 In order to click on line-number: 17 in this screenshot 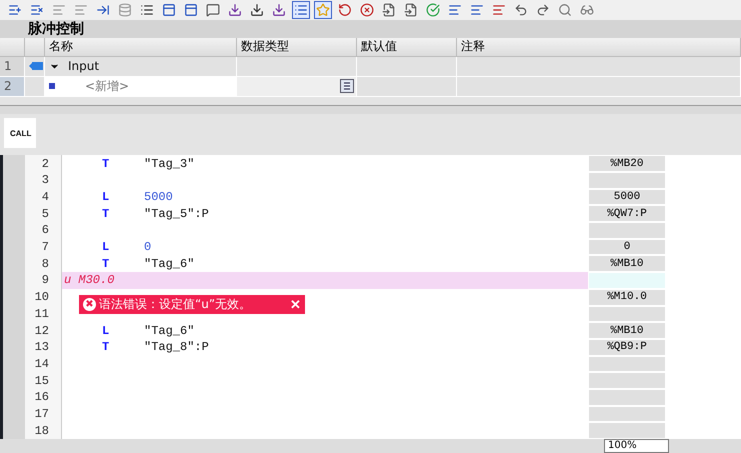, I will do `click(43, 414)`.